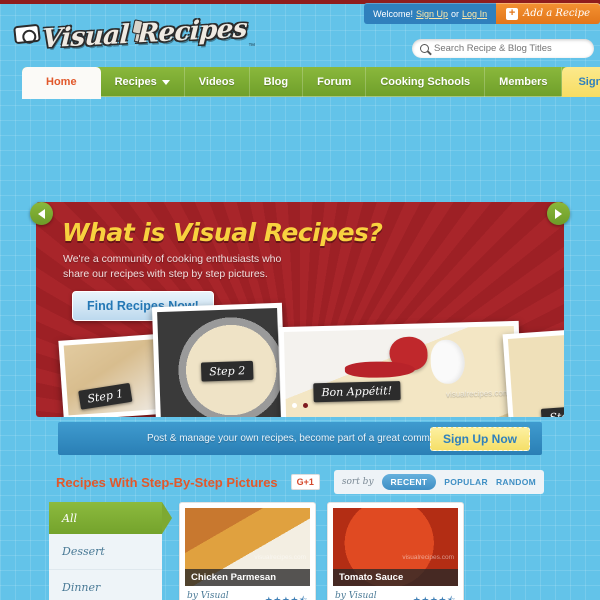 The image size is (600, 600). I want to click on sort-by-label: sort by, so click(357, 482).